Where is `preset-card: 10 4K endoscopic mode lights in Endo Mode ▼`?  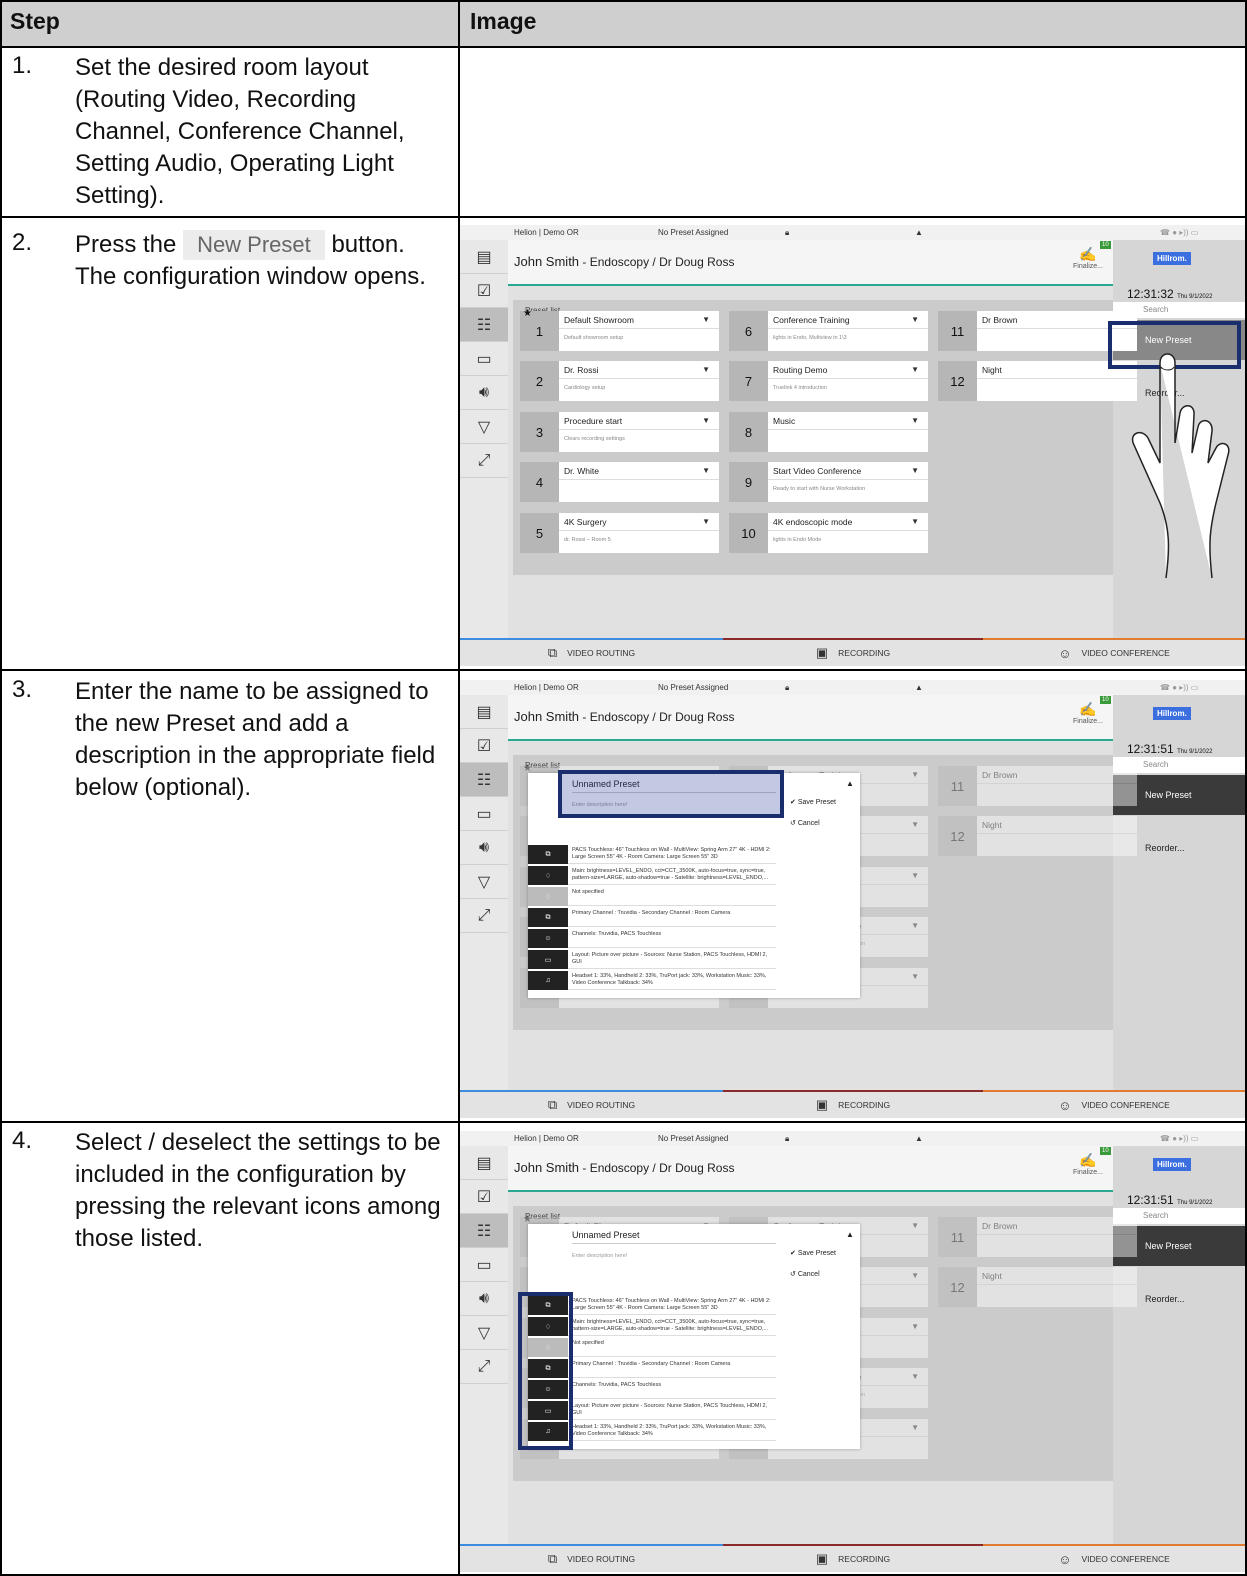
preset-card: 10 4K endoscopic mode lights in Endo Mode ▼ is located at coordinates (828, 533).